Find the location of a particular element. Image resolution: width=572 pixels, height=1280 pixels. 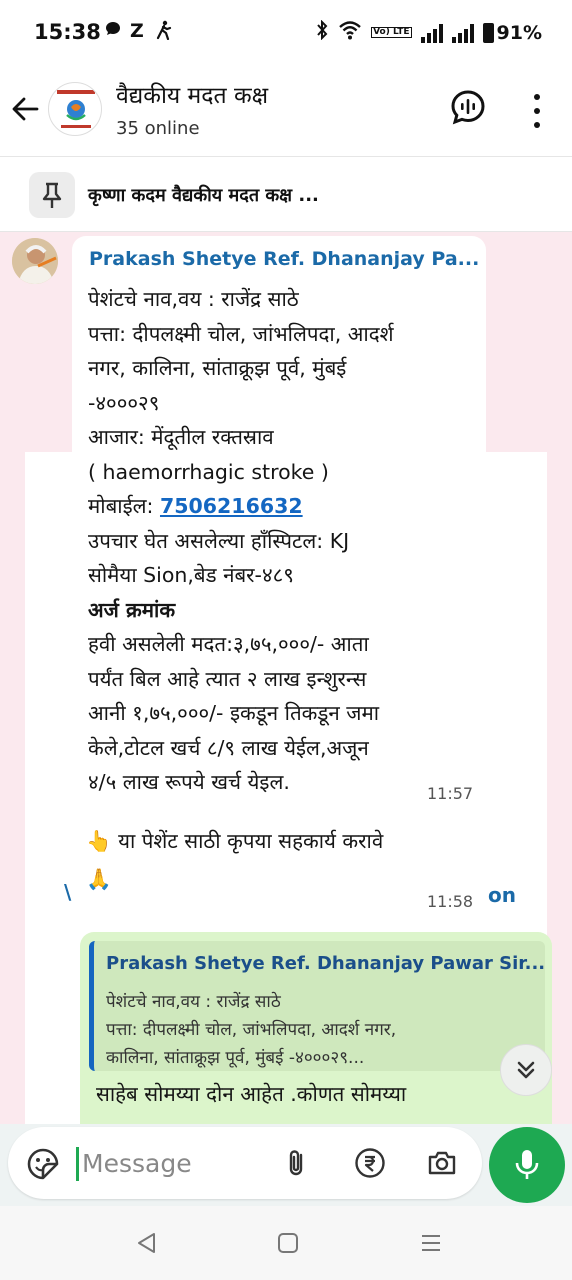

message-placeholder: Message is located at coordinates (137, 1163).